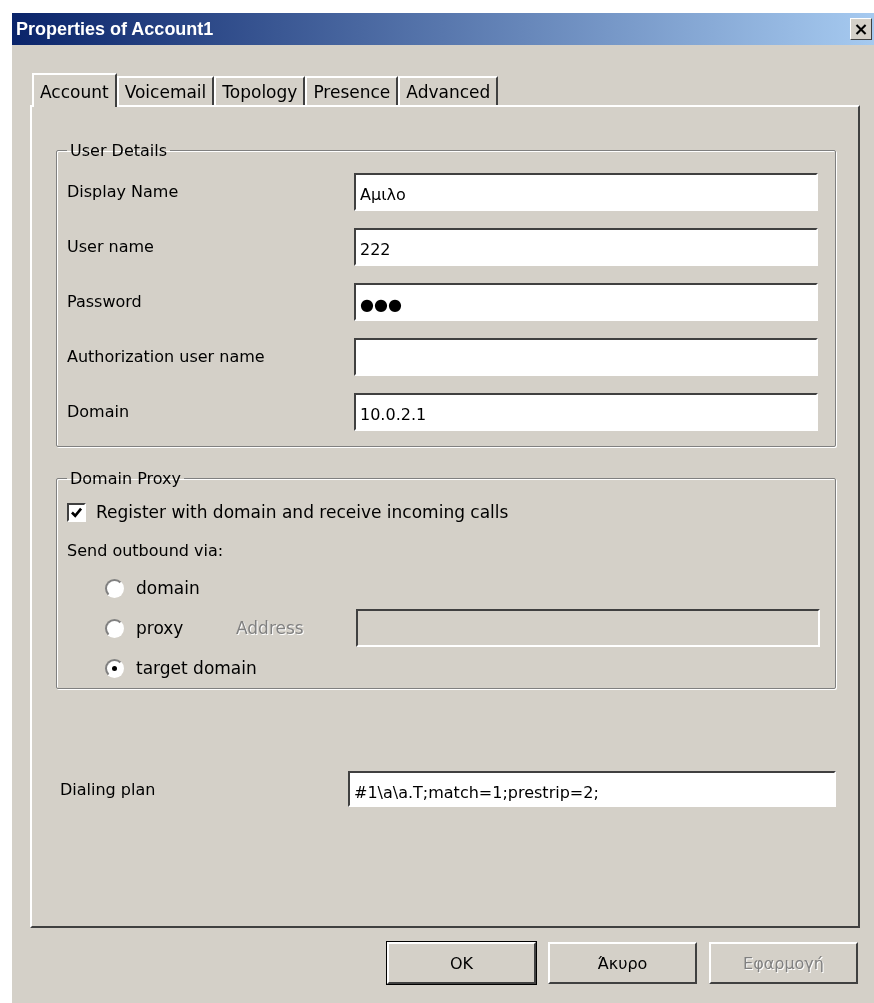  I want to click on address-field, so click(588, 628).